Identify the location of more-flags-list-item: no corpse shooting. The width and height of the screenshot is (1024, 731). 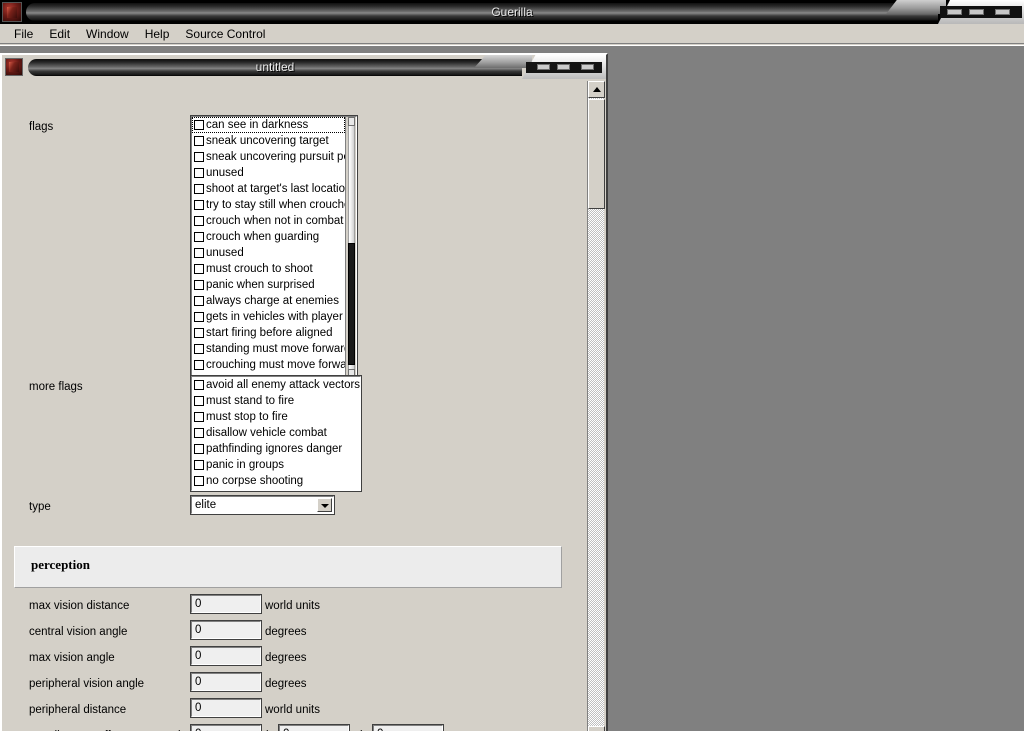
(276, 481).